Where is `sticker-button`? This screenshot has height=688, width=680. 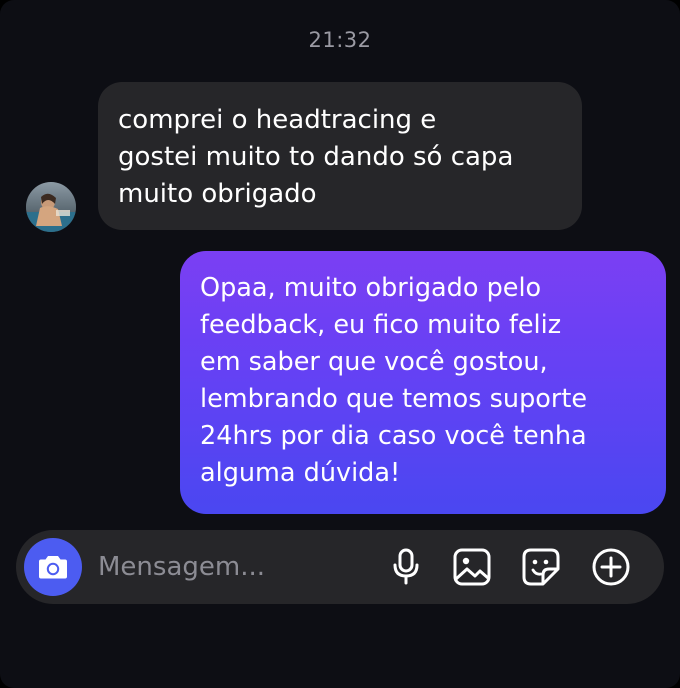 sticker-button is located at coordinates (541, 567).